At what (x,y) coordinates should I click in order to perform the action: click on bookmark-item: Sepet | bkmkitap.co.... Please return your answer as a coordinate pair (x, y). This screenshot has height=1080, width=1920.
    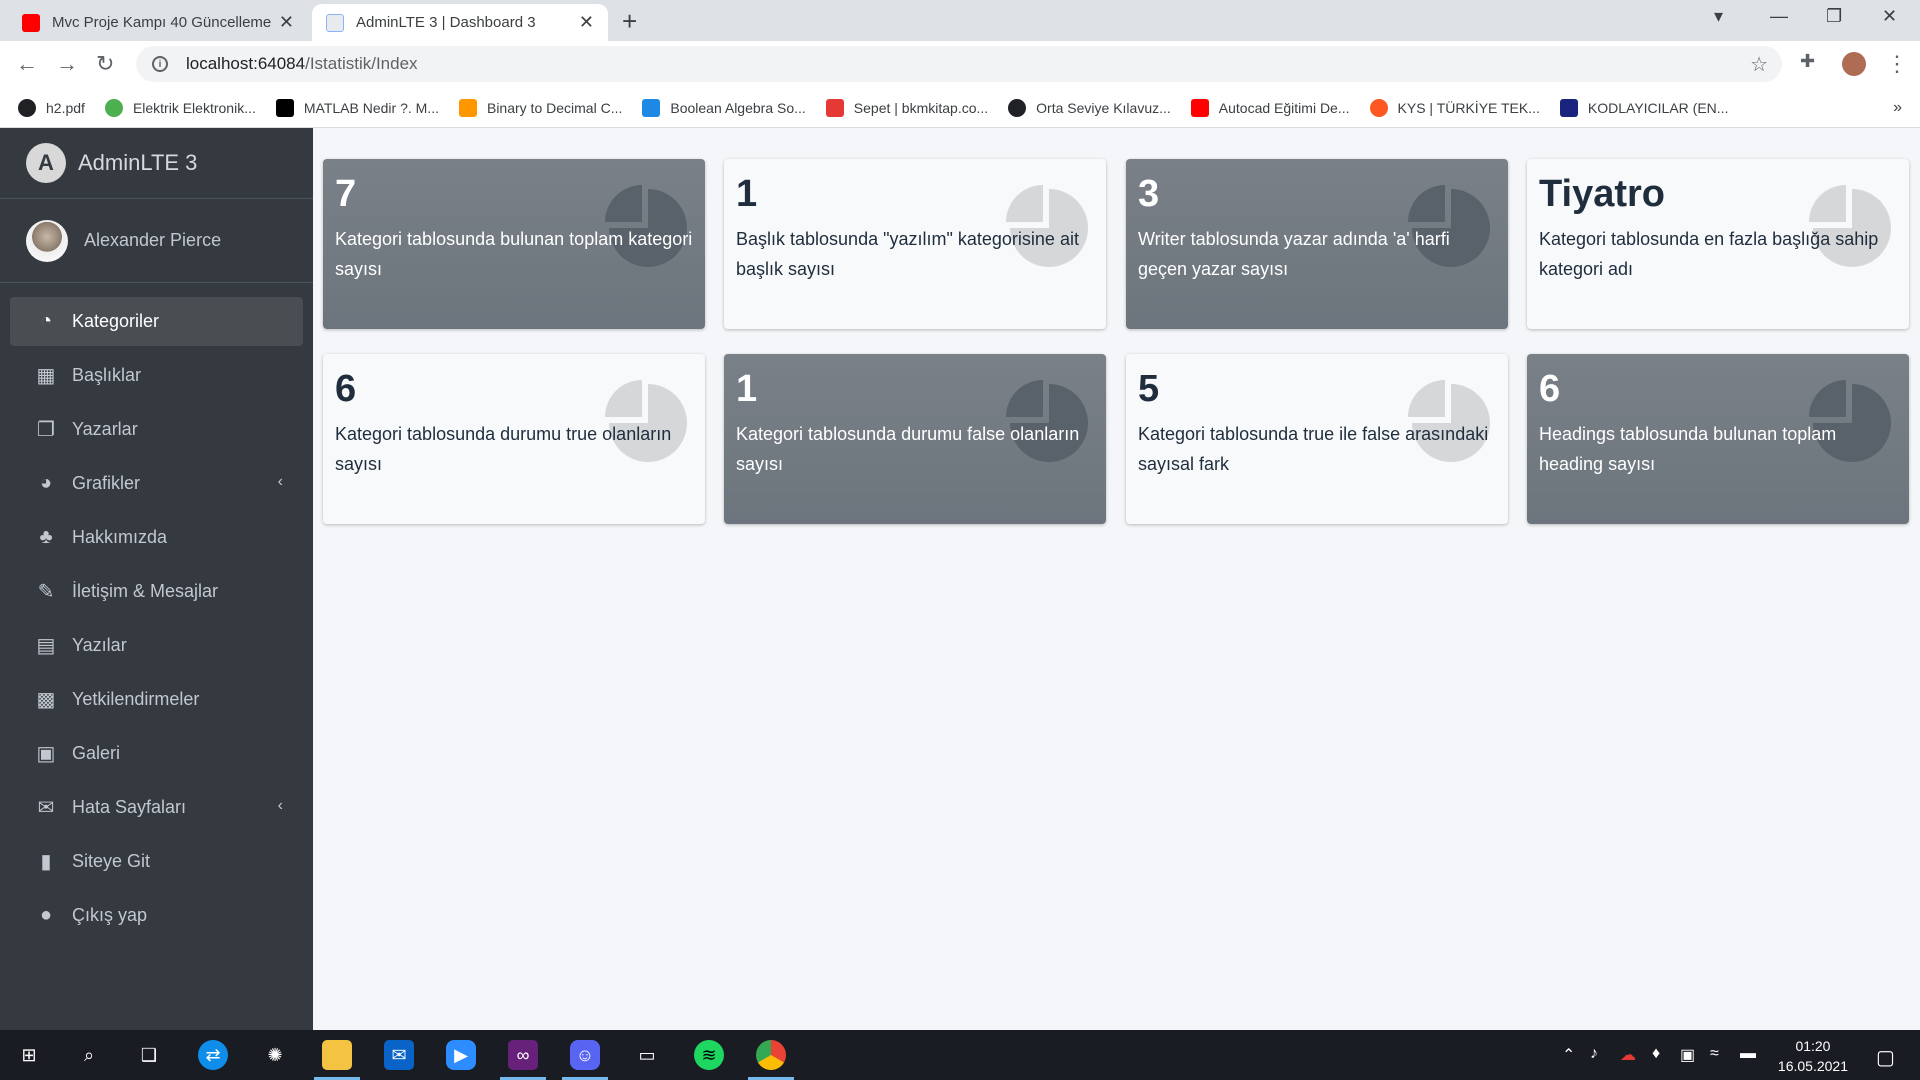
    Looking at the image, I should click on (906, 107).